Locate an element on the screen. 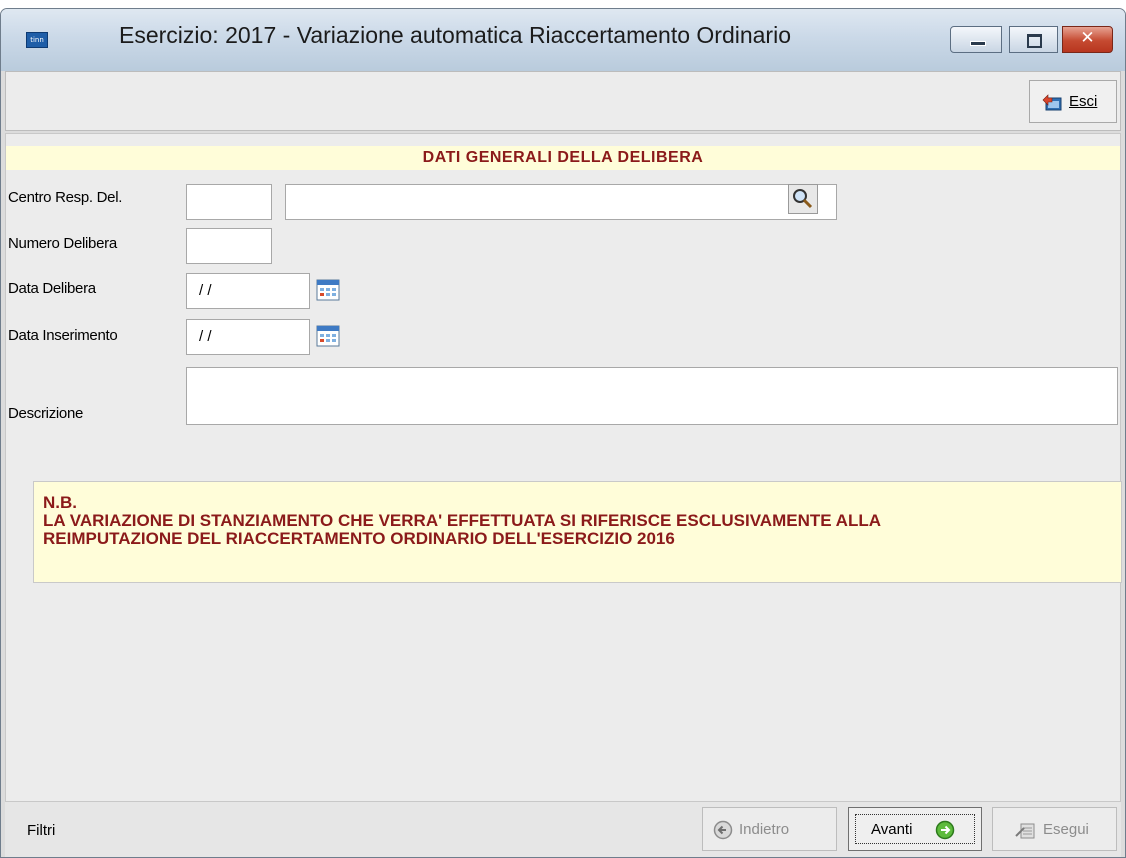  status-bar: Filtri Indietro Avanti Esegui is located at coordinates (563, 829).